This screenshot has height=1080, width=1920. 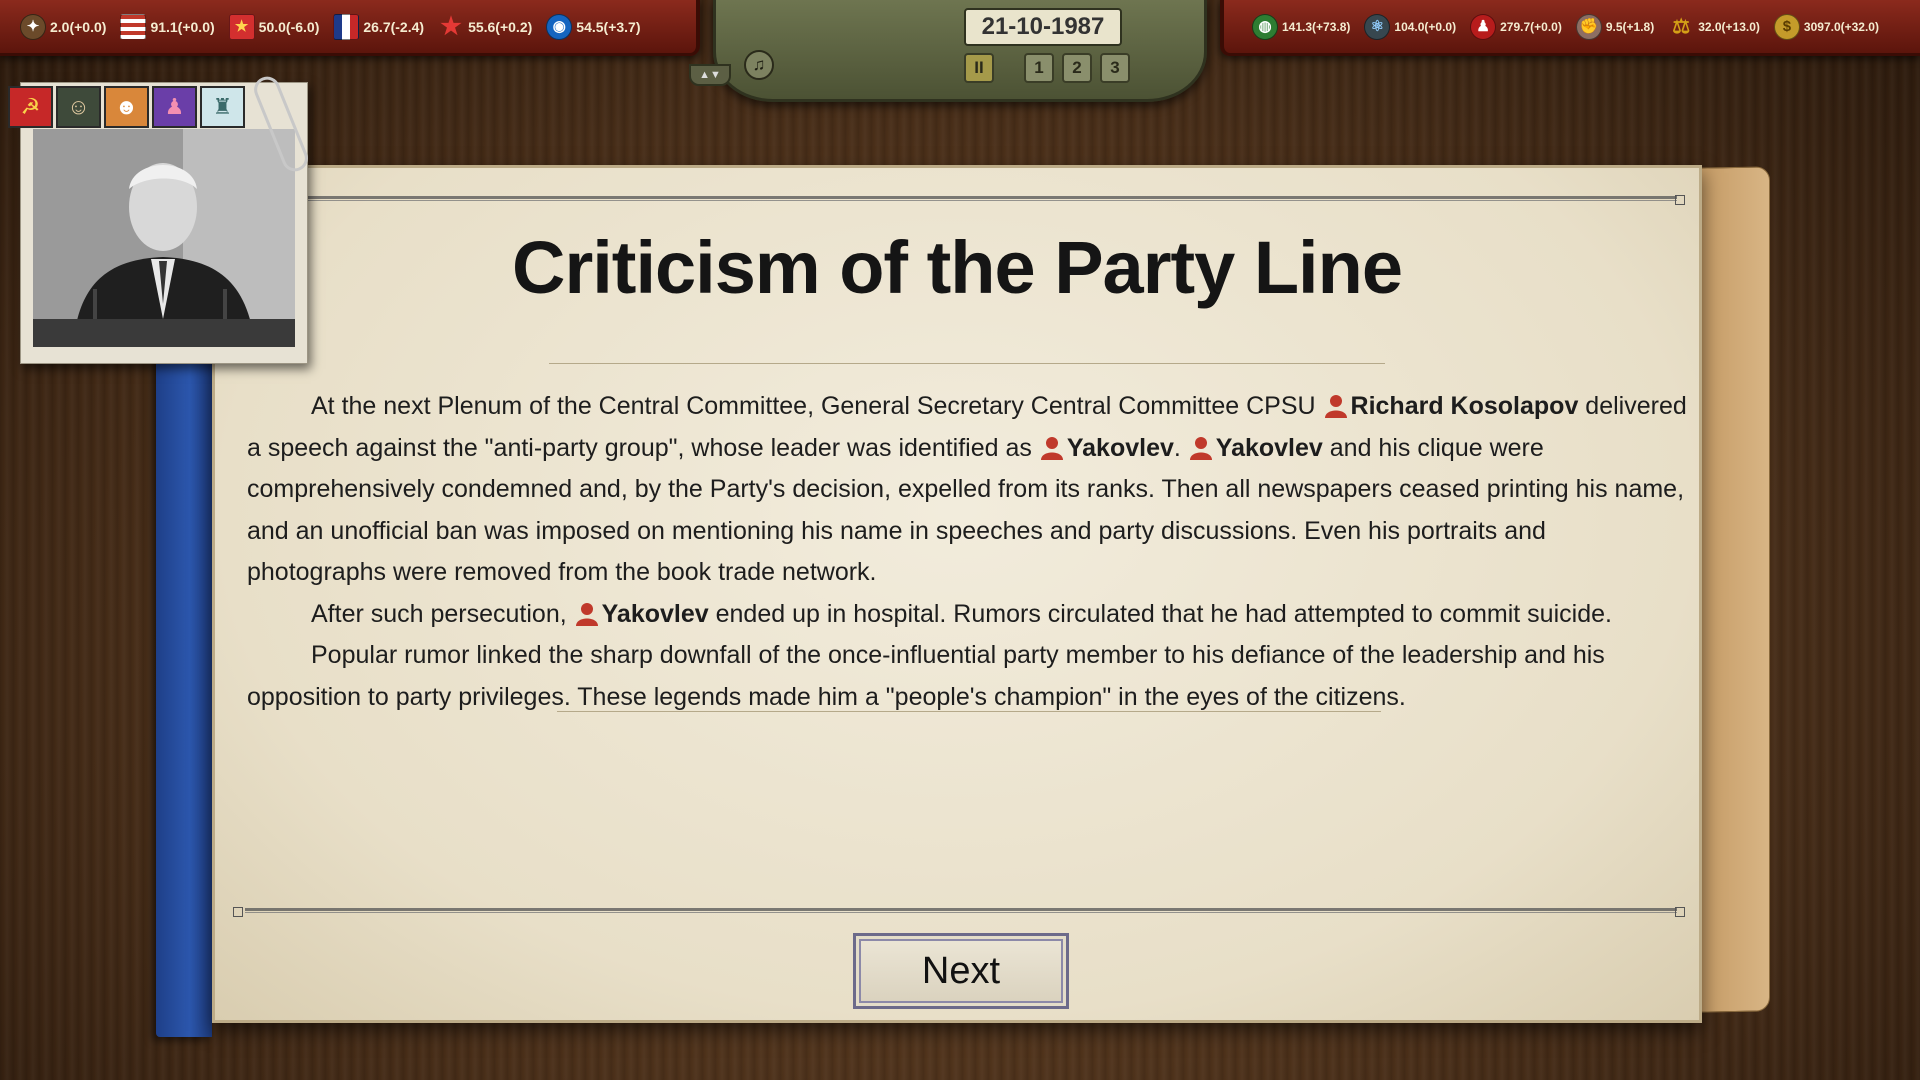 I want to click on top-rule, so click(x=961, y=198).